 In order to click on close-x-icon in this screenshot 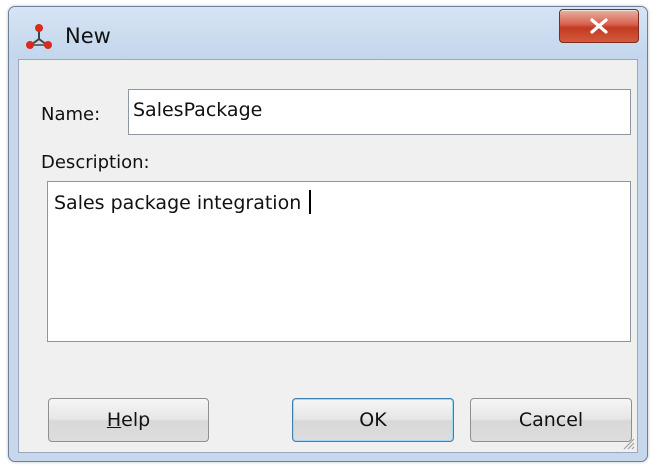, I will do `click(599, 26)`.